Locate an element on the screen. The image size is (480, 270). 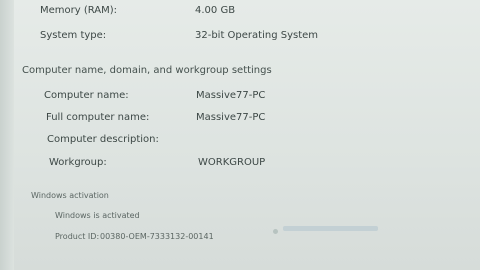
windows-activation-heading: Windows activation is located at coordinates (70, 195).